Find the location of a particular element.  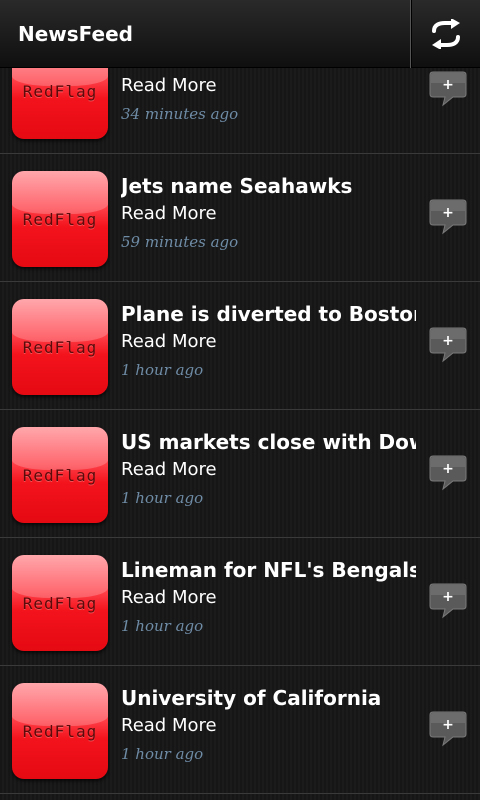

refresh-button is located at coordinates (446, 34).